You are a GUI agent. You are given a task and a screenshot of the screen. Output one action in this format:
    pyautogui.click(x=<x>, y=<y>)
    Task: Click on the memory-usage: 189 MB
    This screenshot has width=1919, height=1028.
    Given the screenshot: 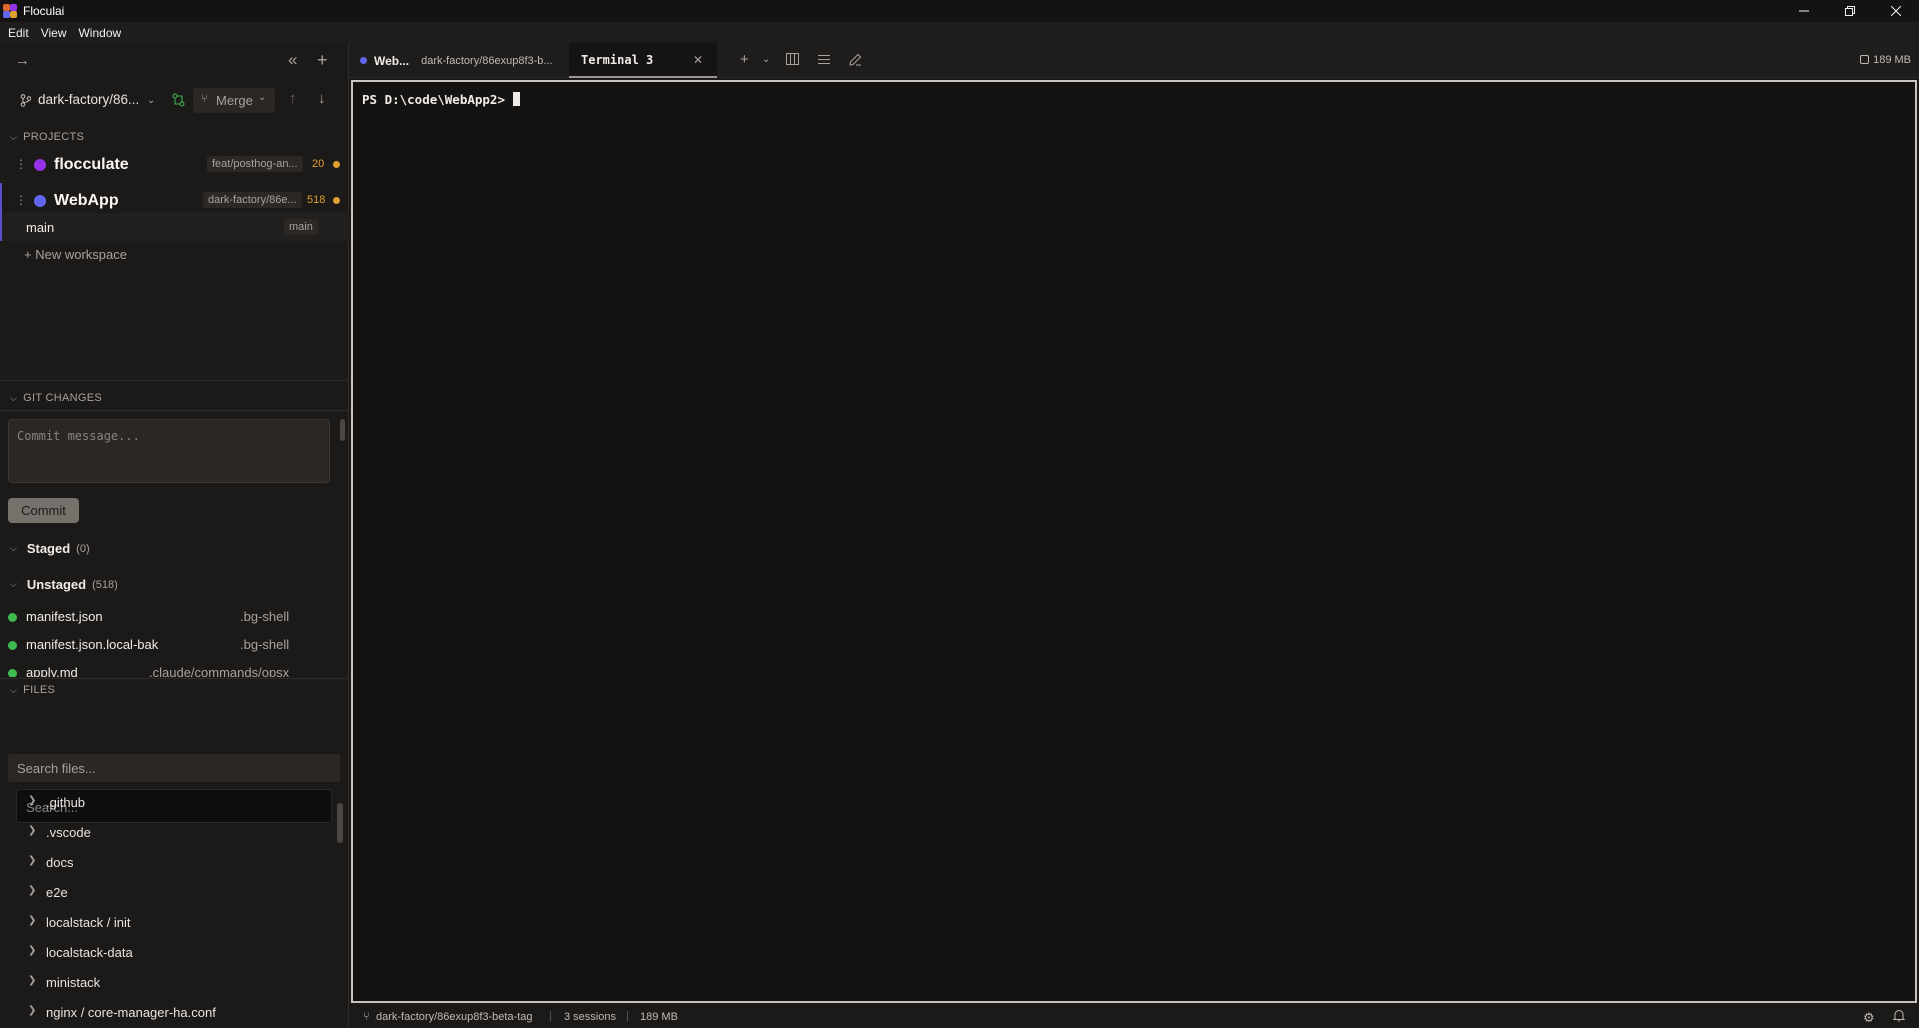 What is the action you would take?
    pyautogui.click(x=1885, y=60)
    